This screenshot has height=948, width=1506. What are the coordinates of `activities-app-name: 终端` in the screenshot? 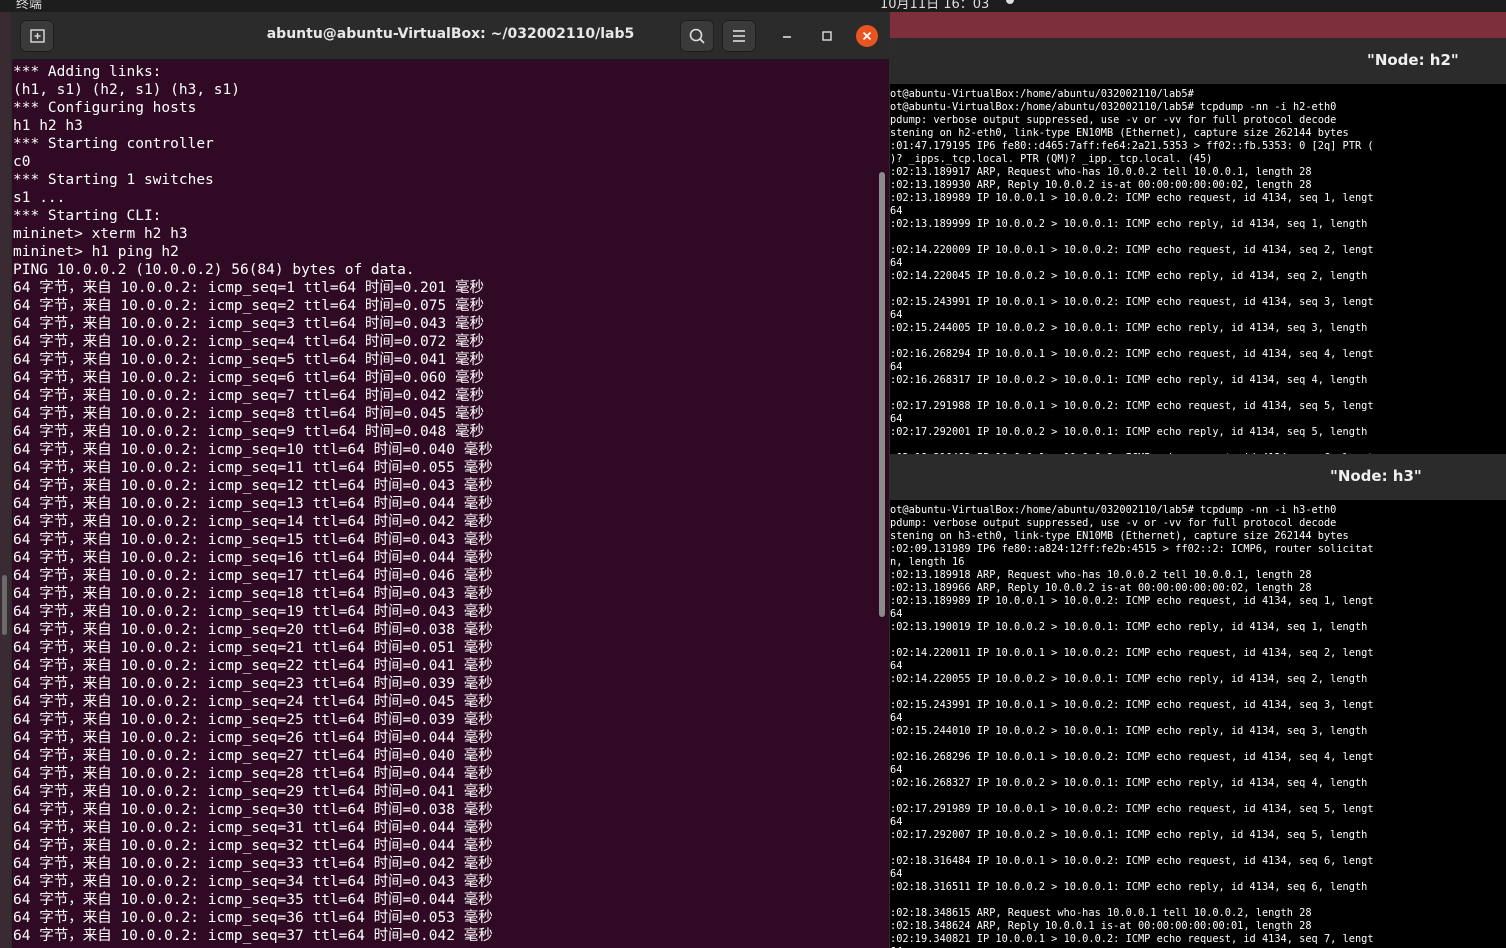 It's located at (29, 6).